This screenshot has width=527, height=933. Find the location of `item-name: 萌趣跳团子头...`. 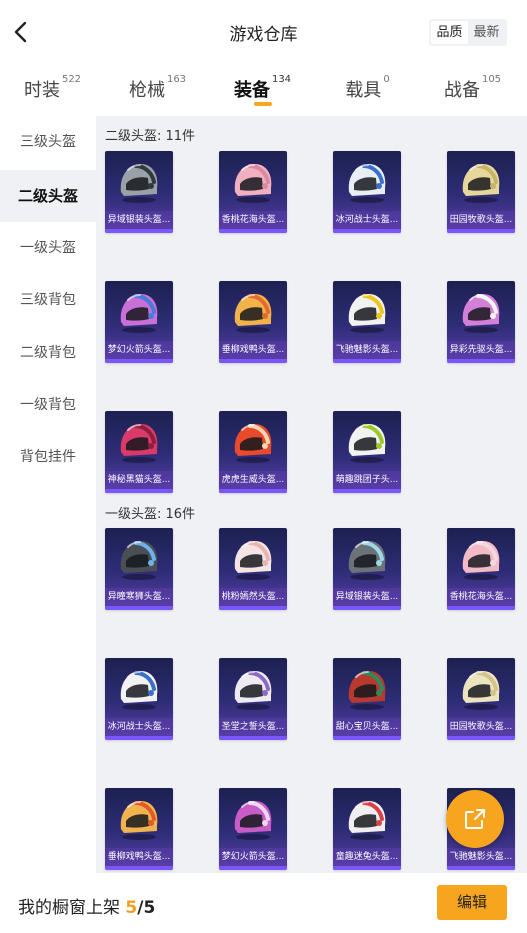

item-name: 萌趣跳团子头... is located at coordinates (367, 480).